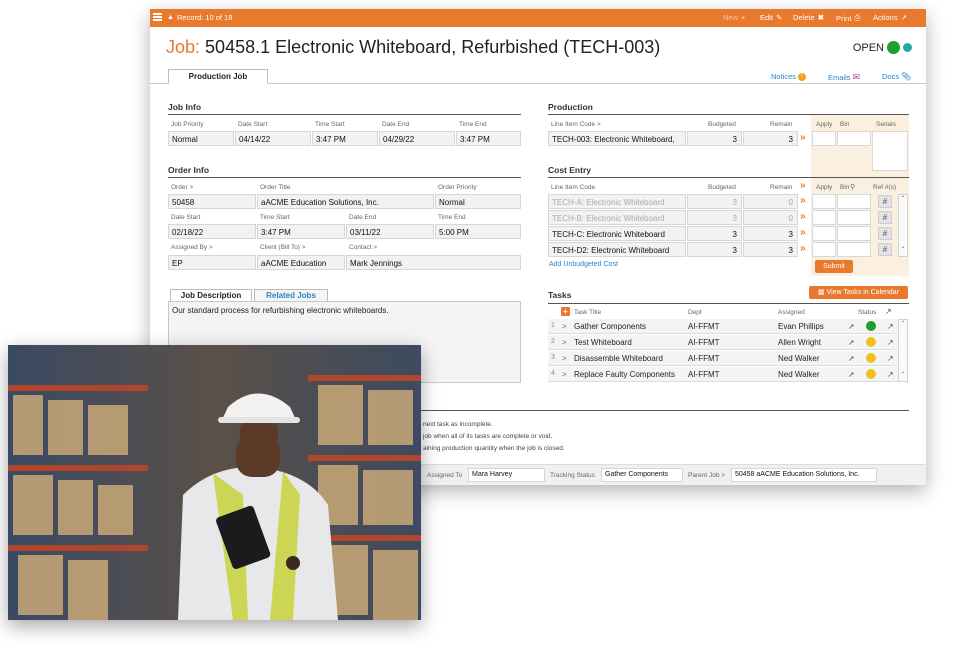 The image size is (977, 658). What do you see at coordinates (890, 17) in the screenshot?
I see `actions-button: Actions ↗` at bounding box center [890, 17].